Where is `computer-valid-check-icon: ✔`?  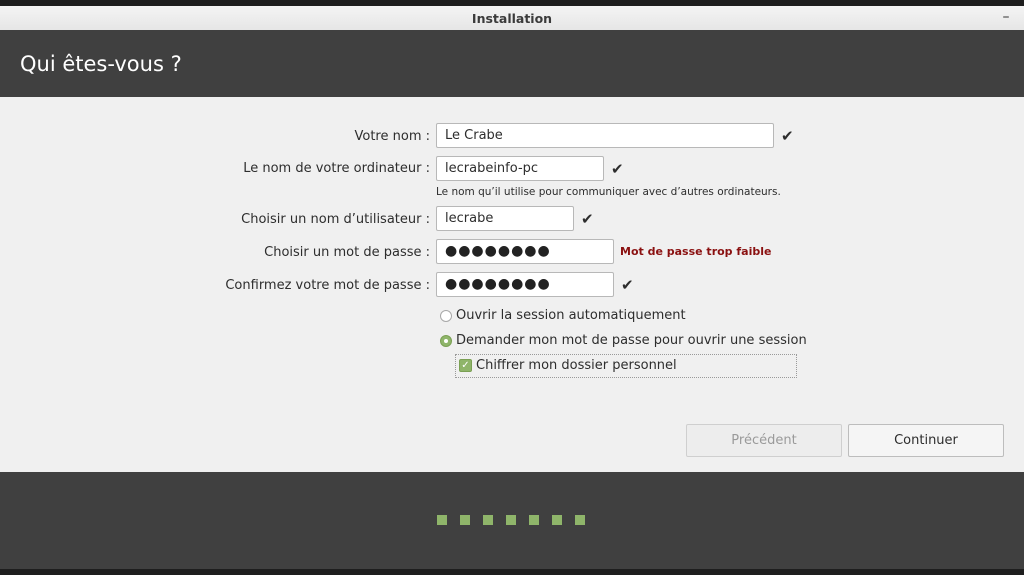
computer-valid-check-icon: ✔ is located at coordinates (617, 169).